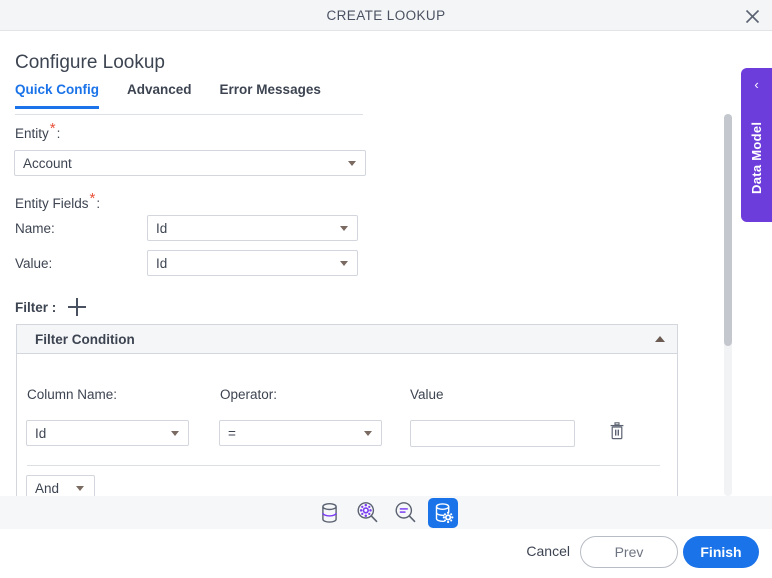  What do you see at coordinates (190, 163) in the screenshot?
I see `entity-select: Account` at bounding box center [190, 163].